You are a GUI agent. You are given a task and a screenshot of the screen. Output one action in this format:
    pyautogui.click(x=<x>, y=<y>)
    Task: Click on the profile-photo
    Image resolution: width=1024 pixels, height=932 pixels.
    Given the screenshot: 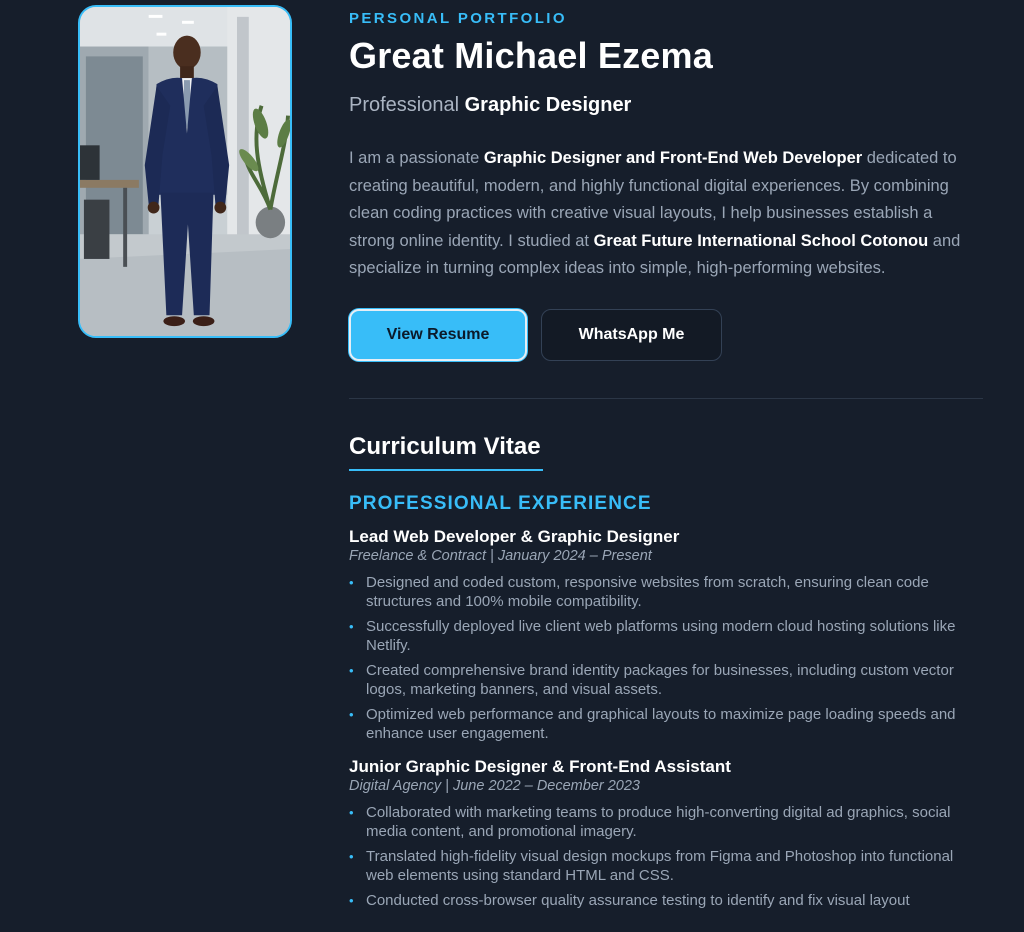 What is the action you would take?
    pyautogui.click(x=185, y=171)
    